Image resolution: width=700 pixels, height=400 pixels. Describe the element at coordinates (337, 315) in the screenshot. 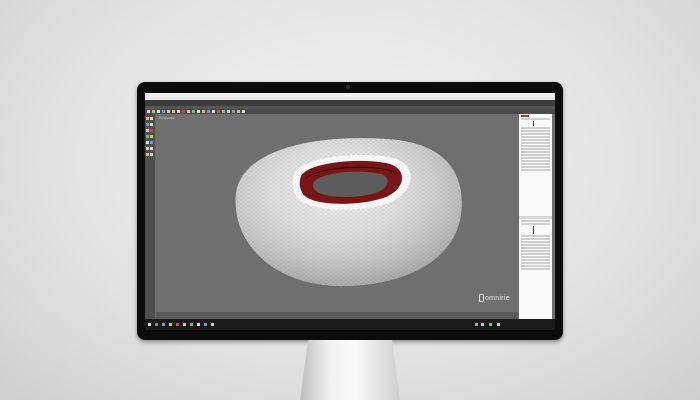

I see `viewport-tabs` at that location.